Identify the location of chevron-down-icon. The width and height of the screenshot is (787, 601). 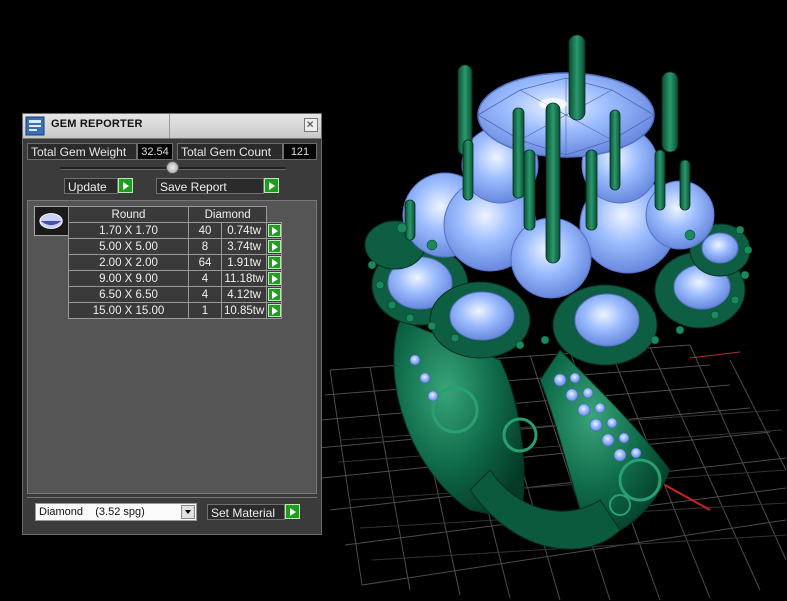
(188, 512).